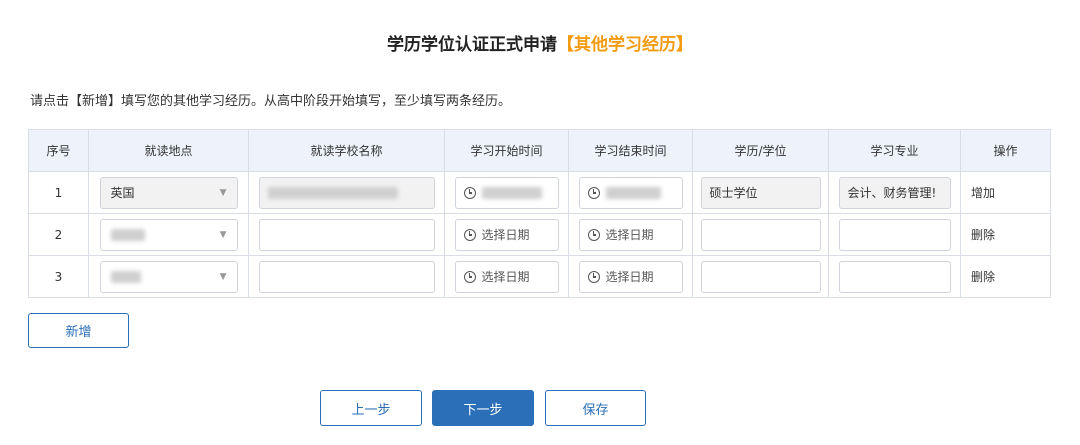 The height and width of the screenshot is (445, 1080). I want to click on page-title: 学历学位认证正式申请【其他学习经历】, so click(540, 42).